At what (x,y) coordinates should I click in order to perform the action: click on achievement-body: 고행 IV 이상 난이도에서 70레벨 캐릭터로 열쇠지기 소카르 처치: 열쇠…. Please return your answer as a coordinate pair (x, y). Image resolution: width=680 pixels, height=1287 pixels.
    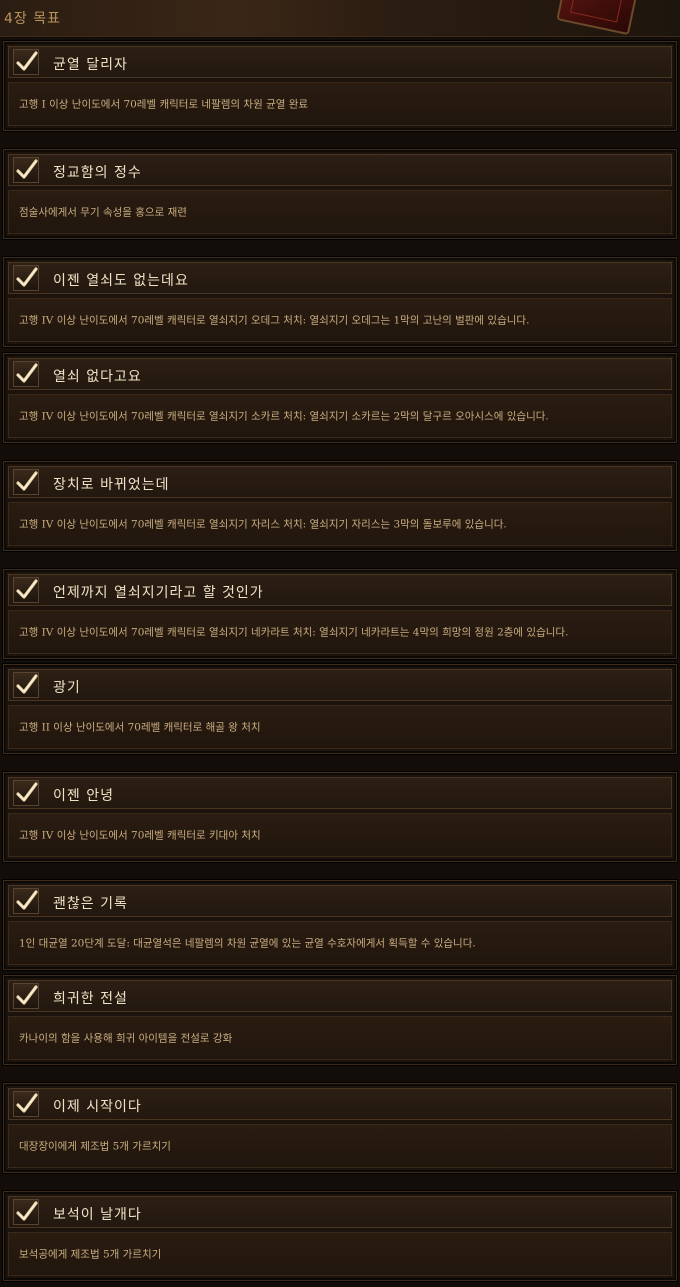
    Looking at the image, I should click on (340, 416).